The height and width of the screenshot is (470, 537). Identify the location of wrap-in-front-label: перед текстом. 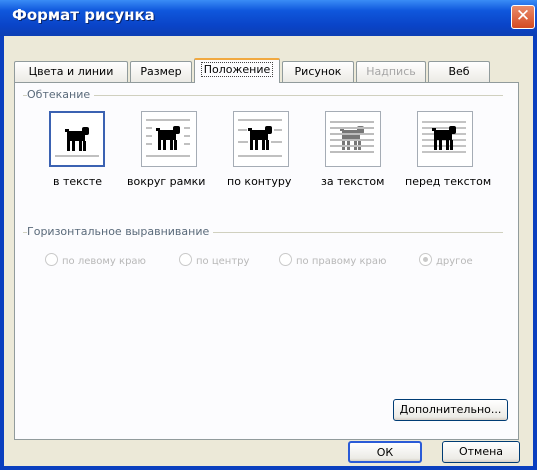
(448, 181).